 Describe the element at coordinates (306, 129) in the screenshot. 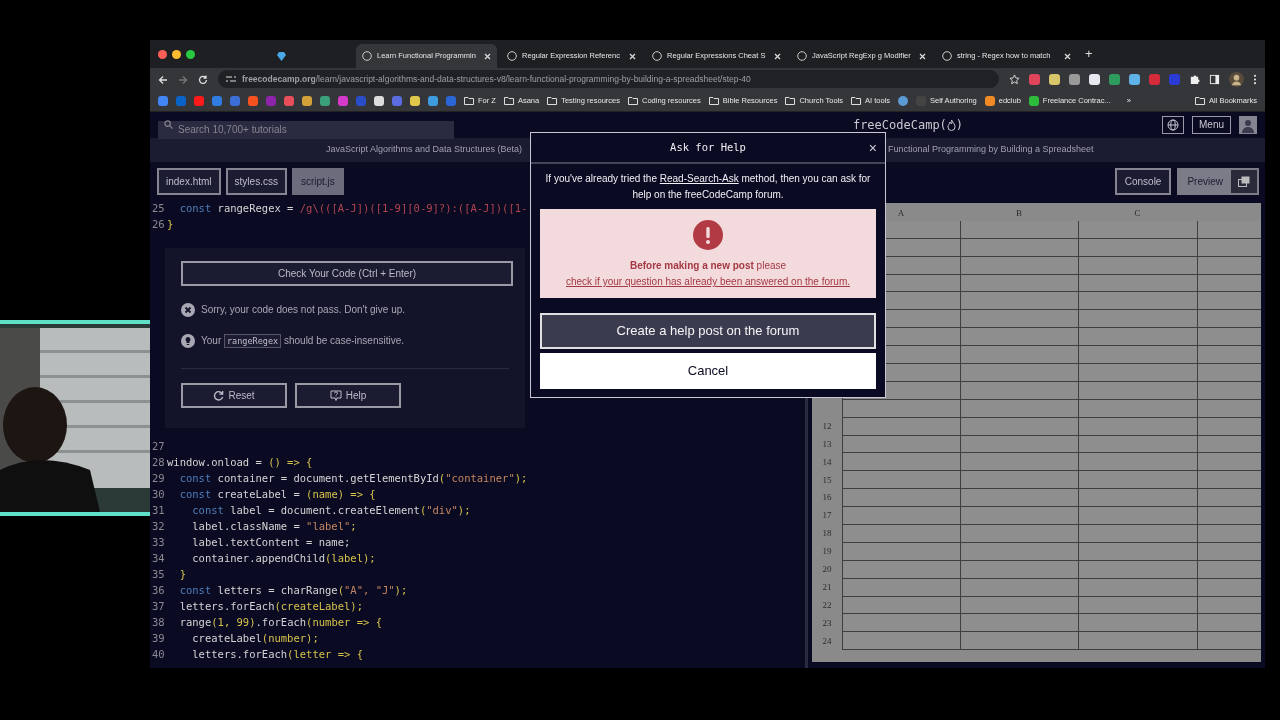

I see `search-field: Search 10,700+ tutorials` at that location.